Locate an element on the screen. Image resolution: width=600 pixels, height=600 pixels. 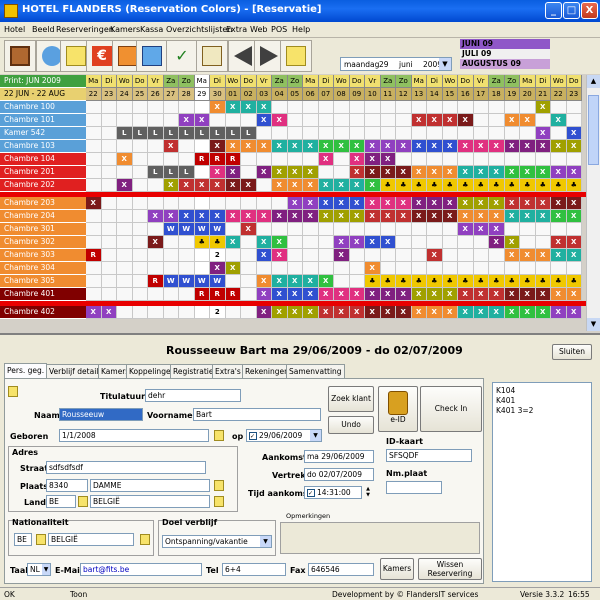
postcode-field: 8340 is located at coordinates (67, 485).